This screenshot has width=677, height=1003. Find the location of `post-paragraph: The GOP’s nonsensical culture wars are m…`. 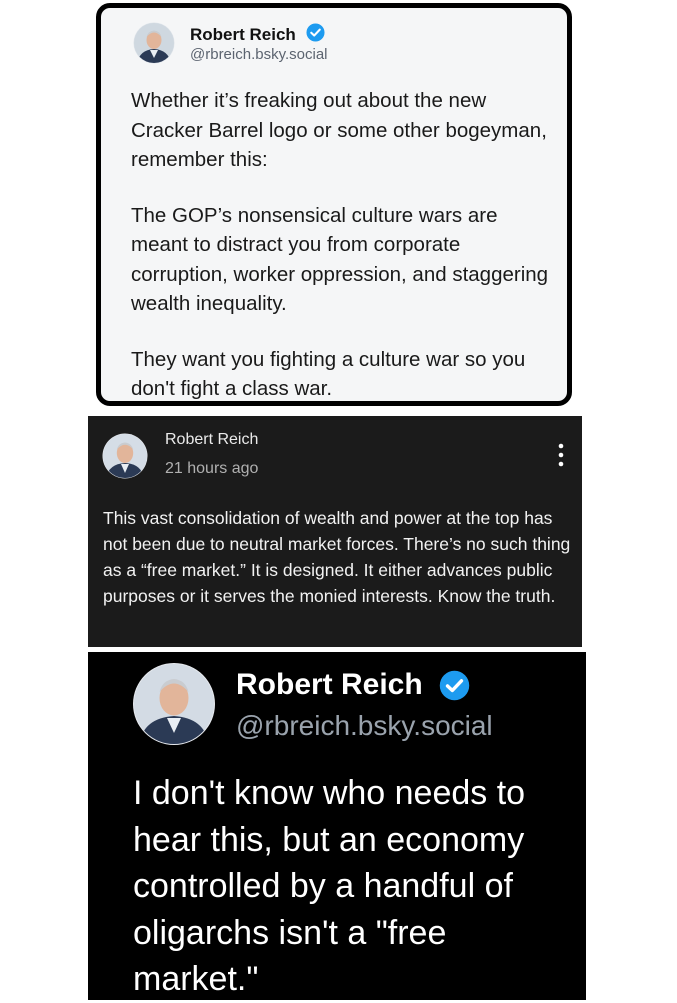

post-paragraph: The GOP’s nonsensical culture wars are m… is located at coordinates (340, 259).